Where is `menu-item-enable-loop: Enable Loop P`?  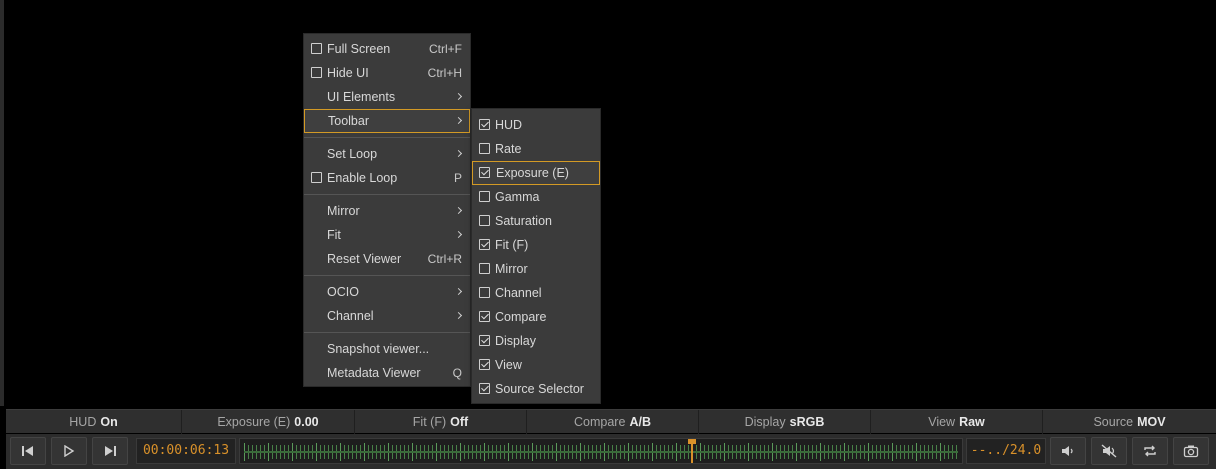
menu-item-enable-loop: Enable Loop P is located at coordinates (387, 178).